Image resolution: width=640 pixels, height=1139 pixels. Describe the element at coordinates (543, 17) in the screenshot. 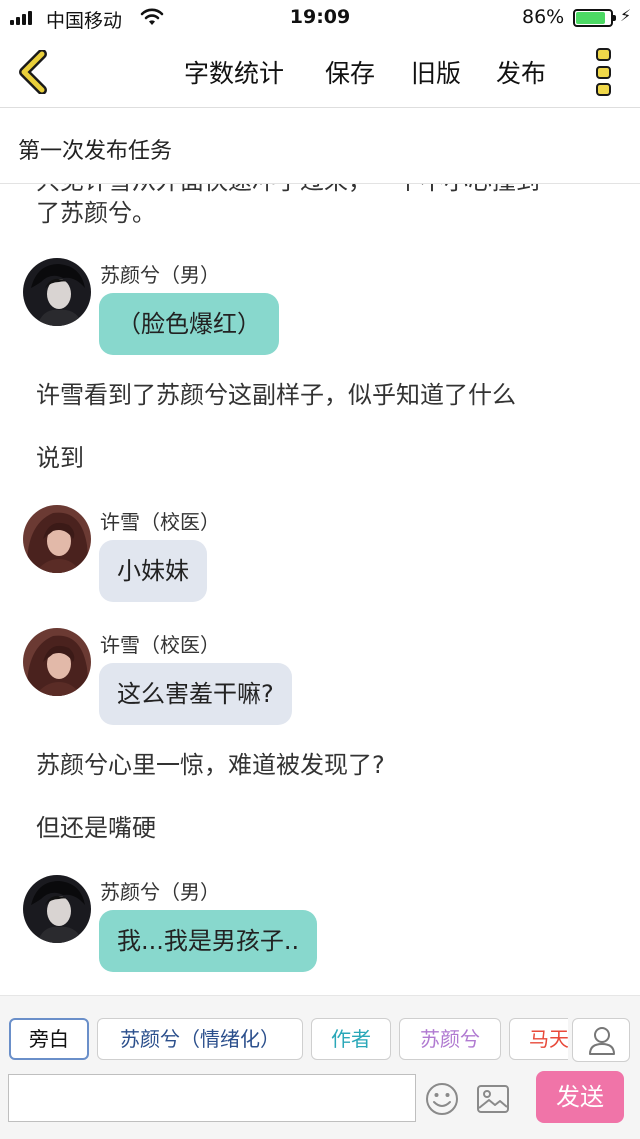

I see `battery-percent: 86%` at that location.